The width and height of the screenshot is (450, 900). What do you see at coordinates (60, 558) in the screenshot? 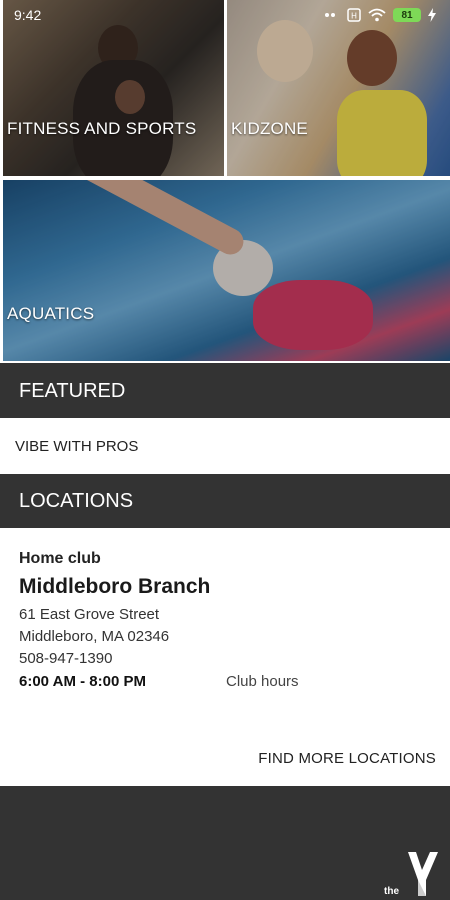
I see `home-club-label: Home club` at bounding box center [60, 558].